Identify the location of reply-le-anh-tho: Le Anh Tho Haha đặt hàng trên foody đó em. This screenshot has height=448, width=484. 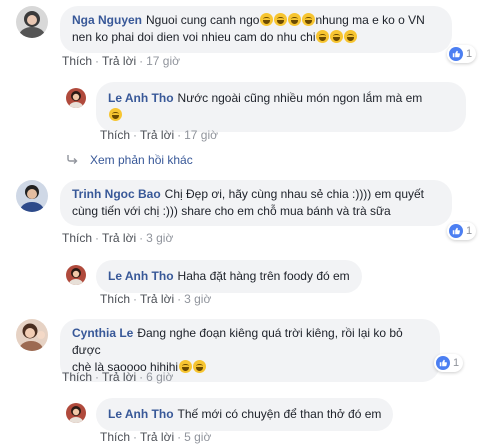
(214, 276).